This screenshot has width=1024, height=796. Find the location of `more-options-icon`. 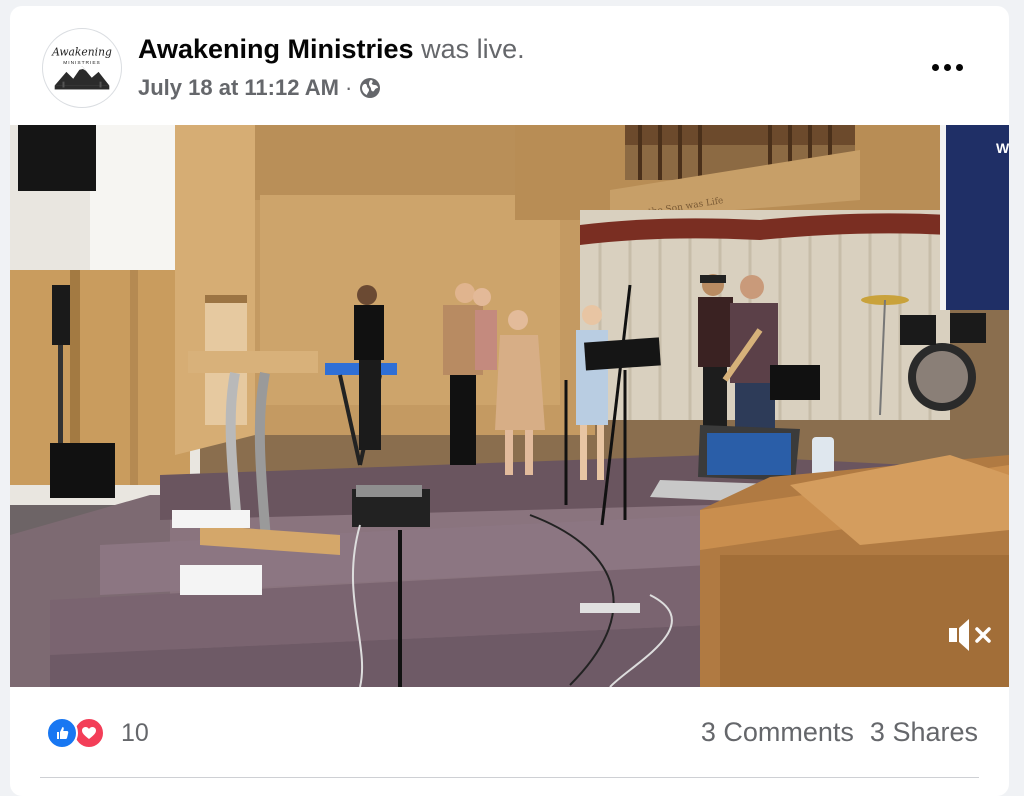

more-options-icon is located at coordinates (947, 67).